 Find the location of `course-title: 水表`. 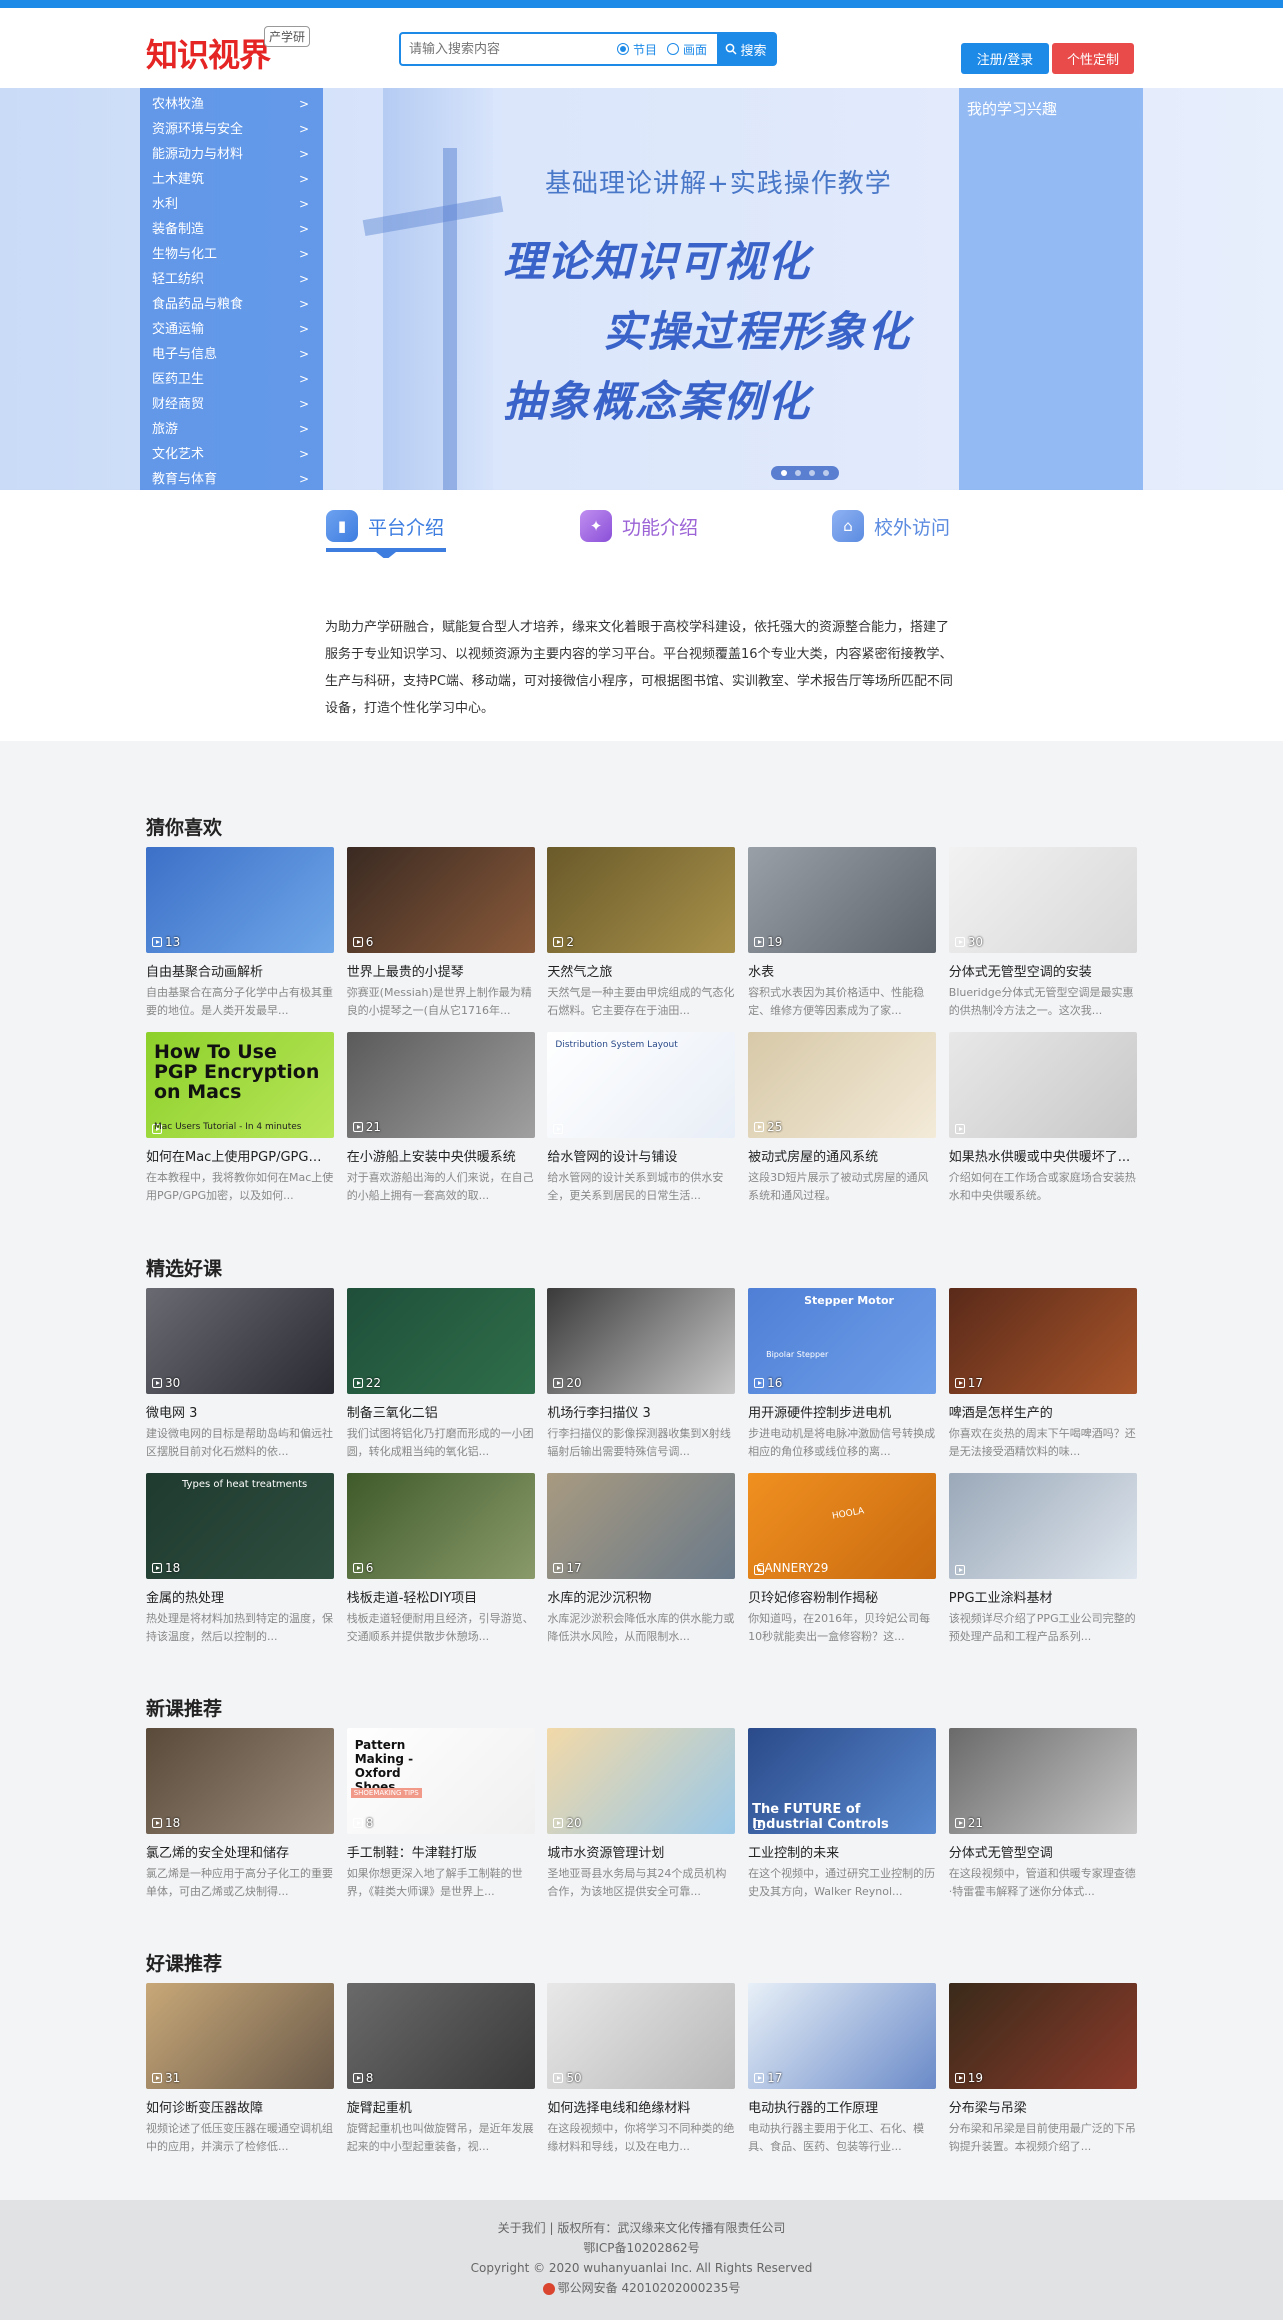

course-title: 水表 is located at coordinates (842, 970).